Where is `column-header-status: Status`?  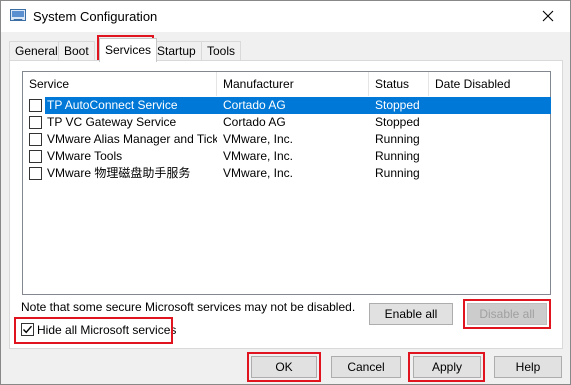
column-header-status: Status is located at coordinates (399, 84).